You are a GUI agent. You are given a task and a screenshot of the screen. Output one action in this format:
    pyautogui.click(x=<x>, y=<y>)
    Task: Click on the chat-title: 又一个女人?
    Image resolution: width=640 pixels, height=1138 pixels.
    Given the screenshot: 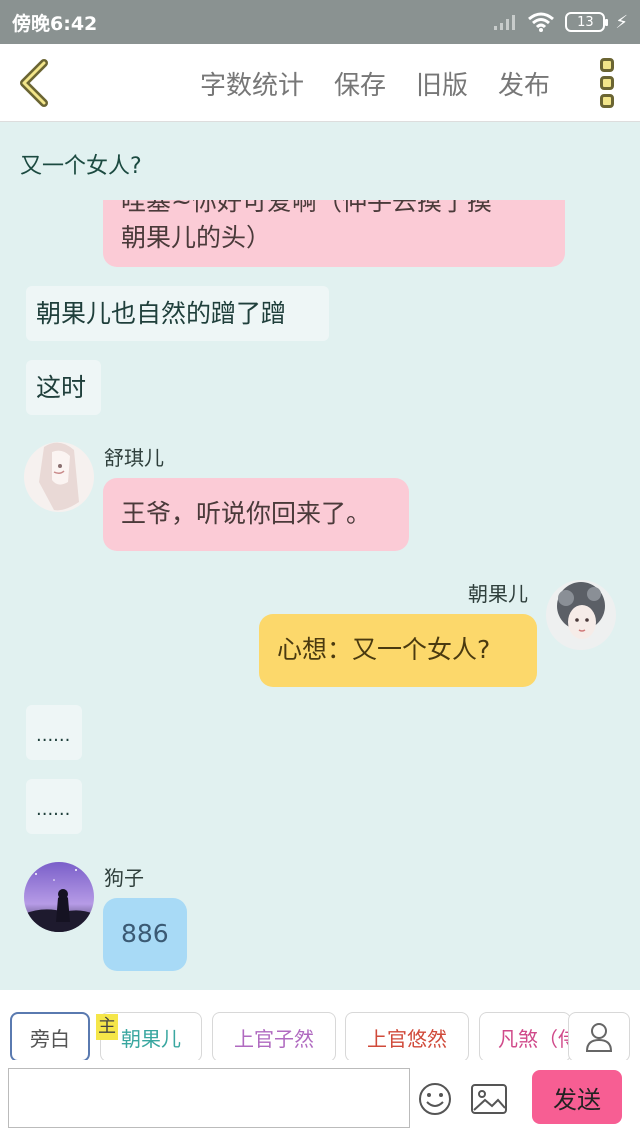 What is the action you would take?
    pyautogui.click(x=81, y=166)
    